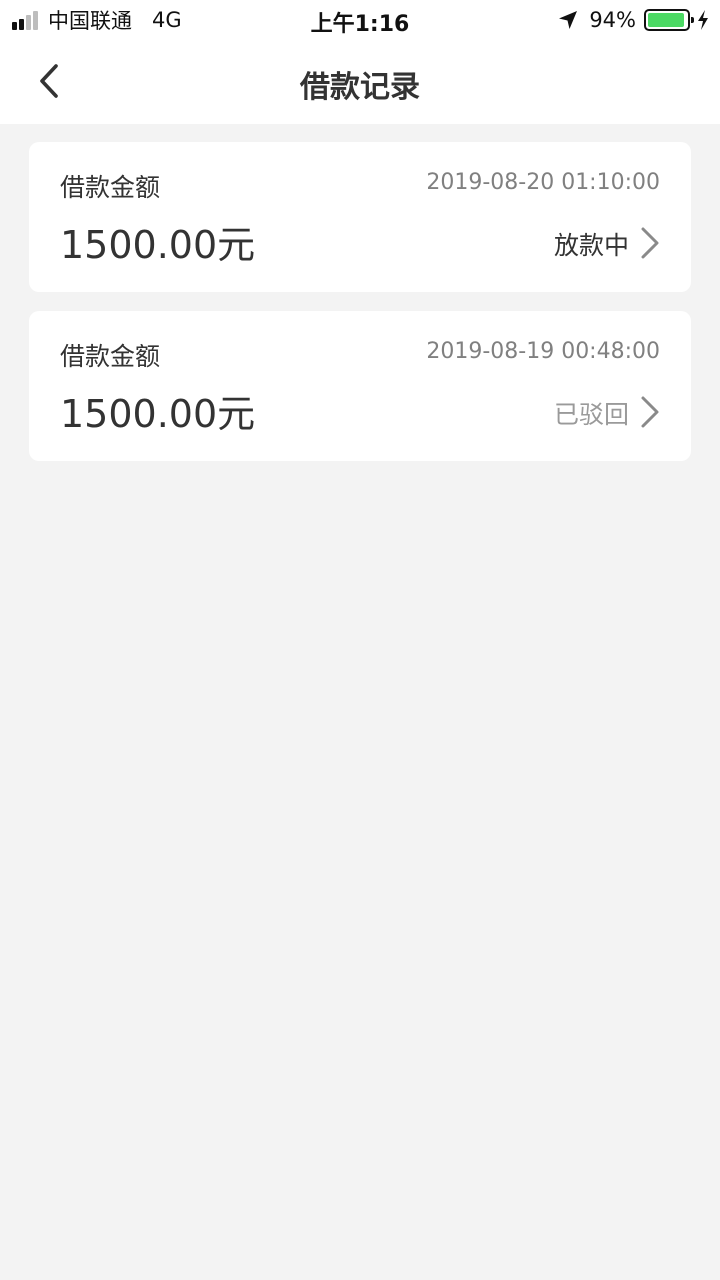 This screenshot has width=720, height=1280. I want to click on status-right: 94%, so click(633, 20).